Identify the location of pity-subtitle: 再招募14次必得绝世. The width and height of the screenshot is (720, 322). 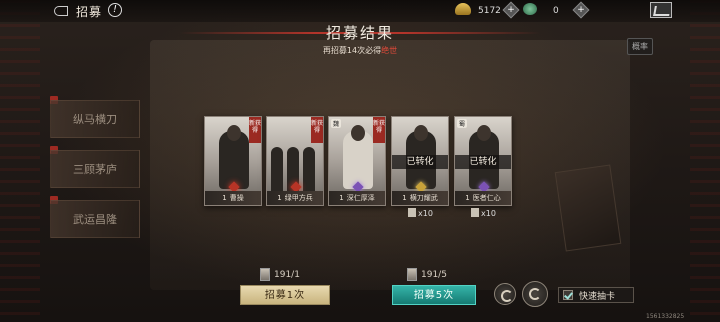
(360, 50).